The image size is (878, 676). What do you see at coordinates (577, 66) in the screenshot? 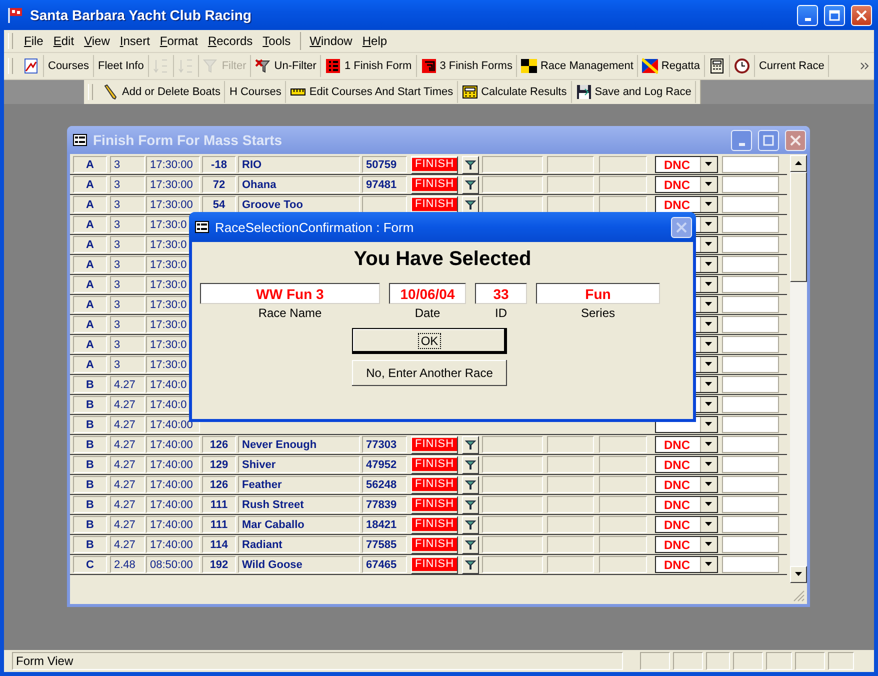
I see `toolbar-button: Race Management` at bounding box center [577, 66].